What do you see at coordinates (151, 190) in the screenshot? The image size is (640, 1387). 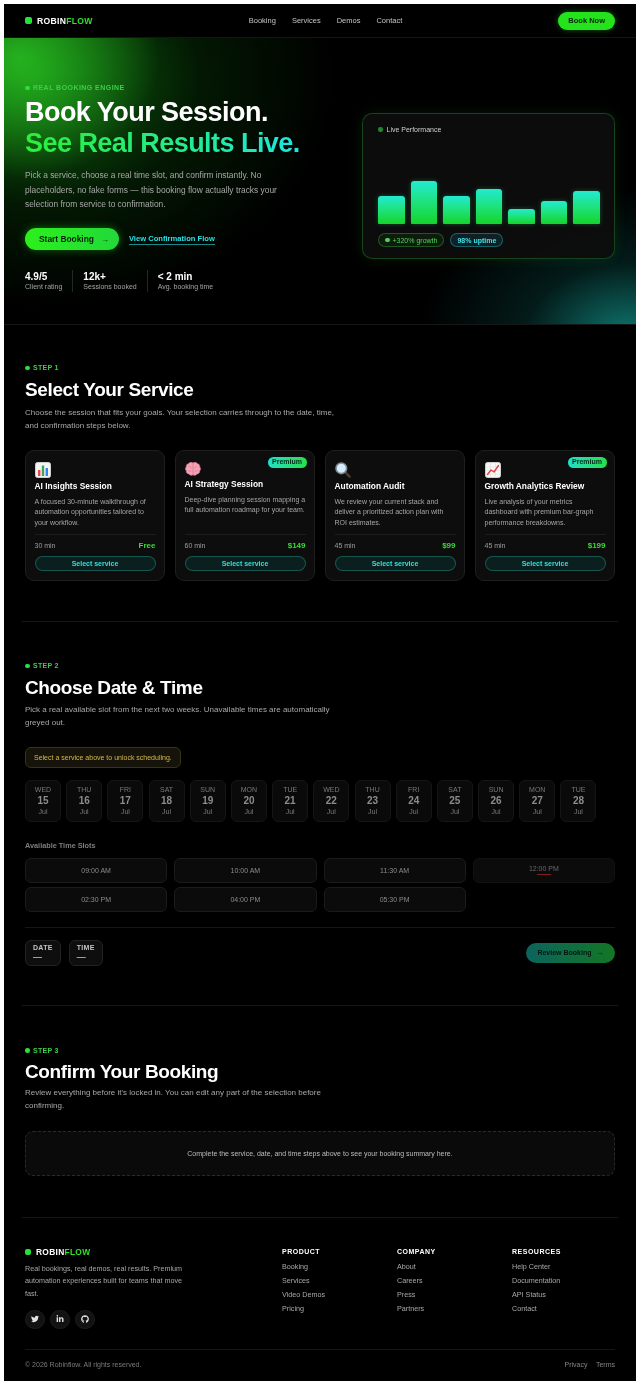 I see `hero-description: Pick a service, choose a real time slot, and confirm instantly. No placeholders, no fake forms — this booking flow actually tracks your selection from service to confirmation.` at bounding box center [151, 190].